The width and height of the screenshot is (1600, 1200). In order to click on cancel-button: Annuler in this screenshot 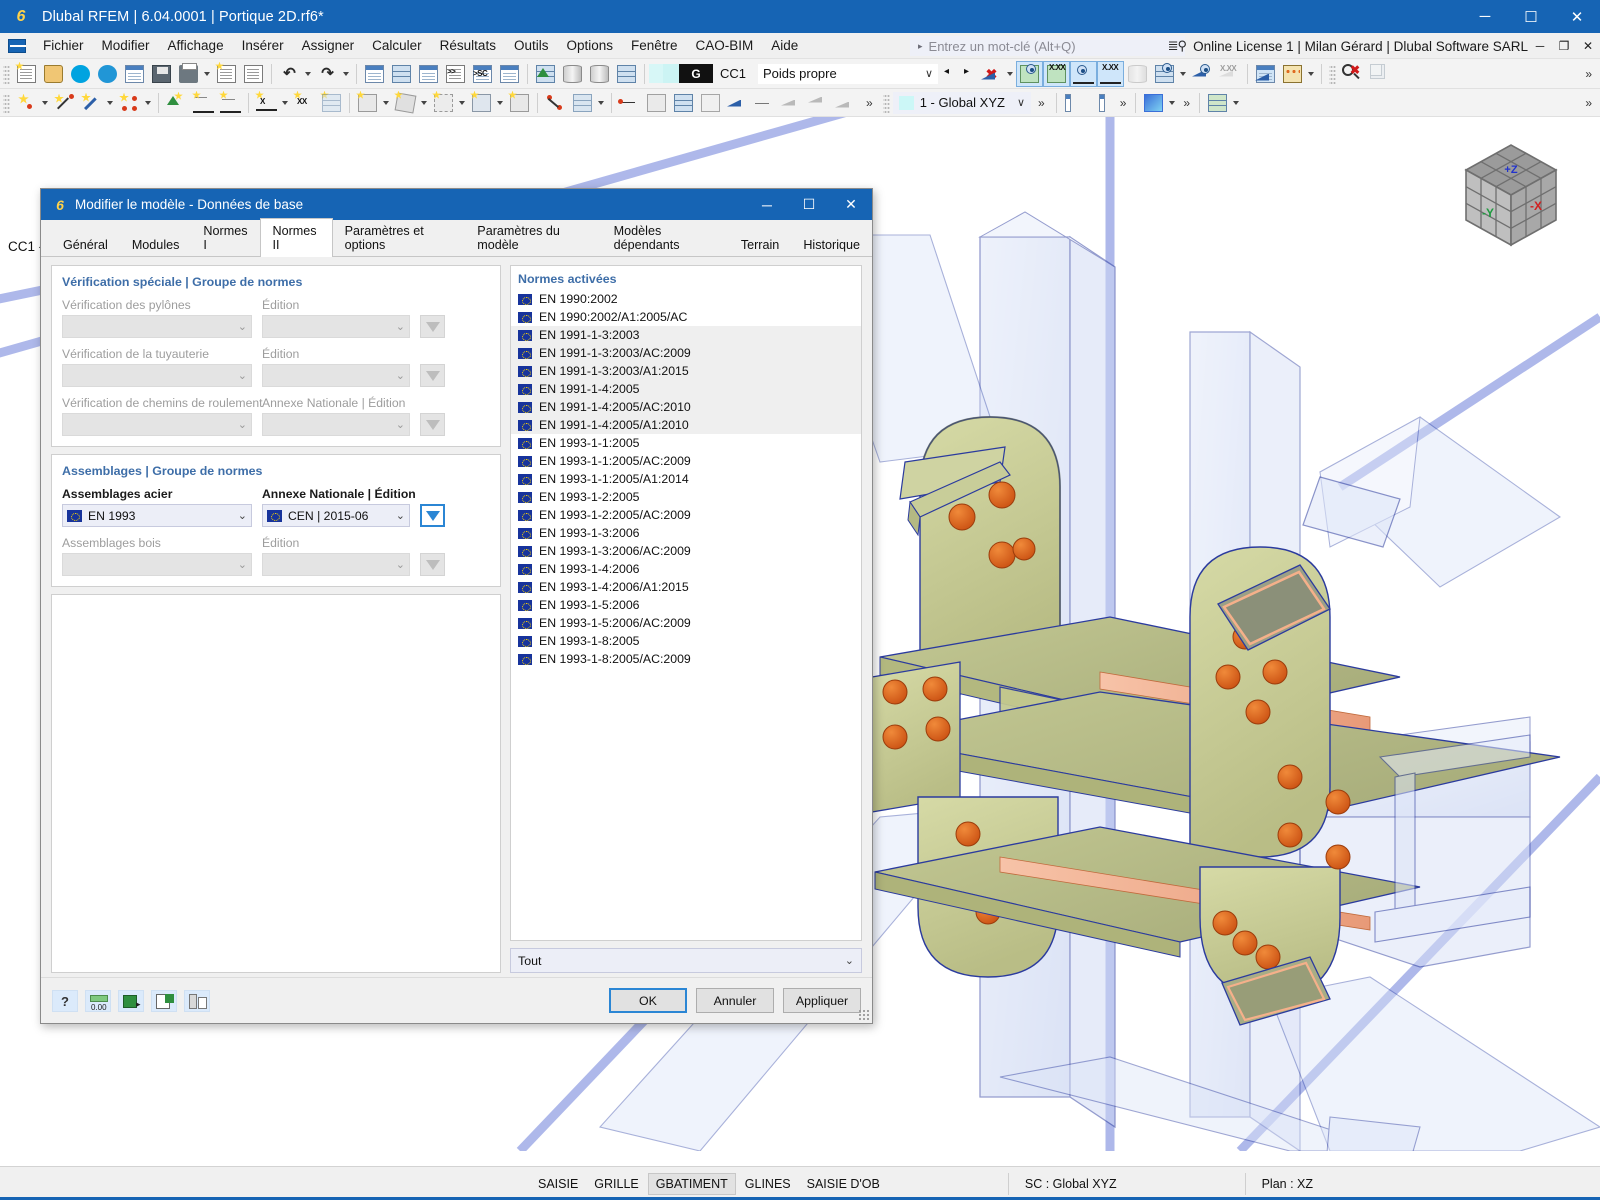, I will do `click(735, 1000)`.